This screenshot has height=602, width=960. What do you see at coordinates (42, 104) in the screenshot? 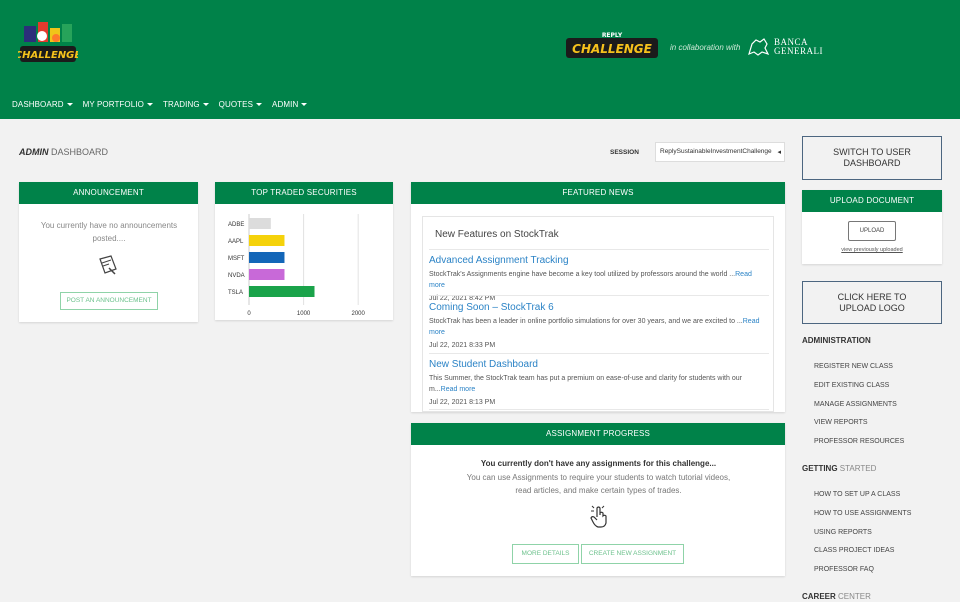
I see `nav-dashboard: DASHBOARD` at bounding box center [42, 104].